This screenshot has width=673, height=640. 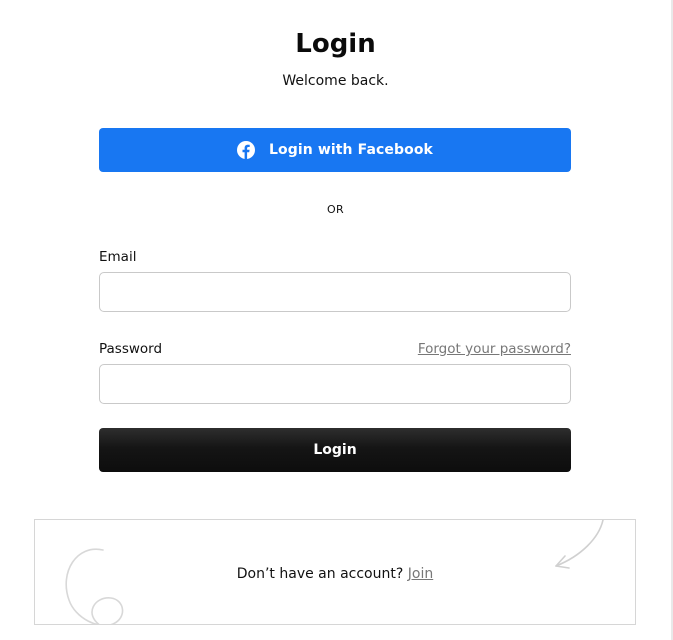 I want to click on signup-prompt-row: Don’t have an account? Join, so click(x=335, y=574).